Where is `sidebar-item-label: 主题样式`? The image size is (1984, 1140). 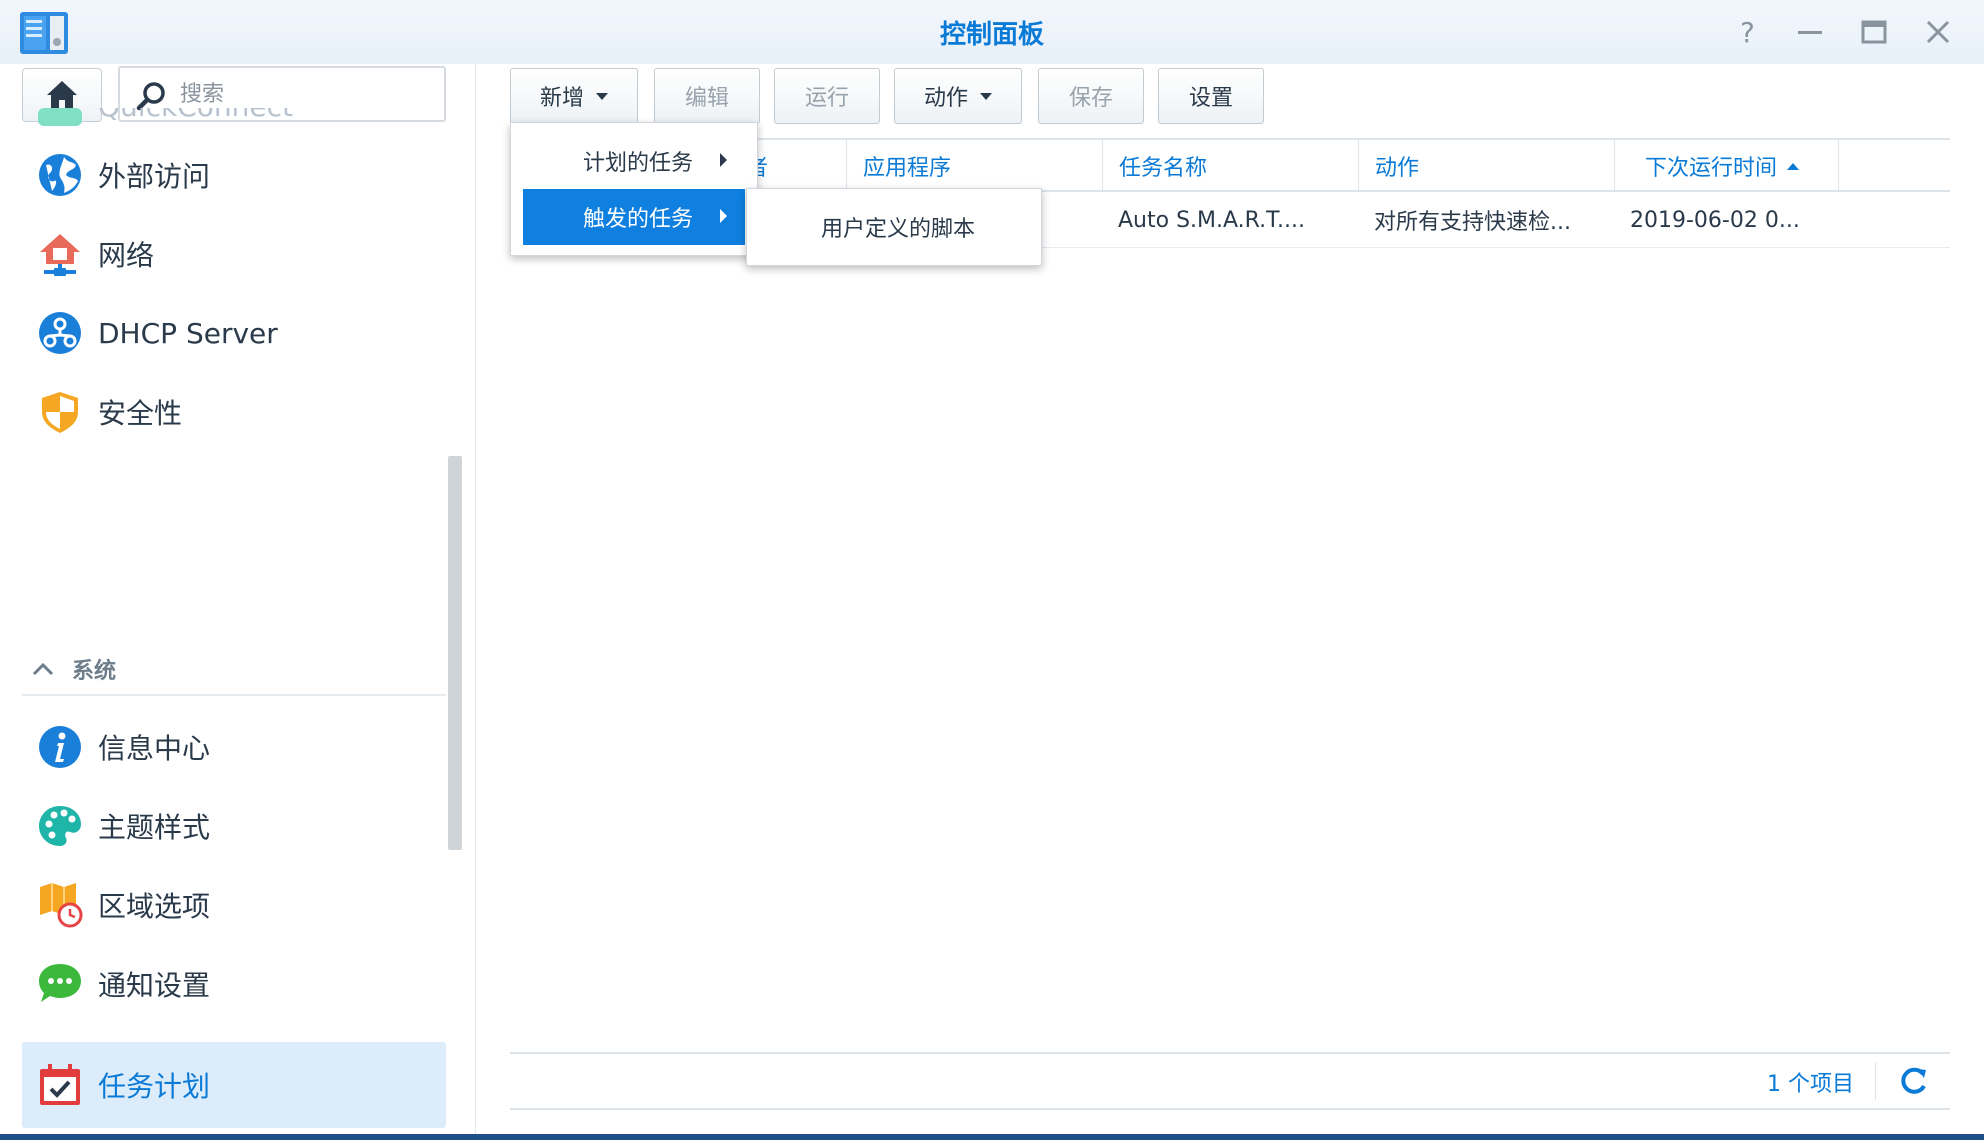
sidebar-item-label: 主题样式 is located at coordinates (154, 827).